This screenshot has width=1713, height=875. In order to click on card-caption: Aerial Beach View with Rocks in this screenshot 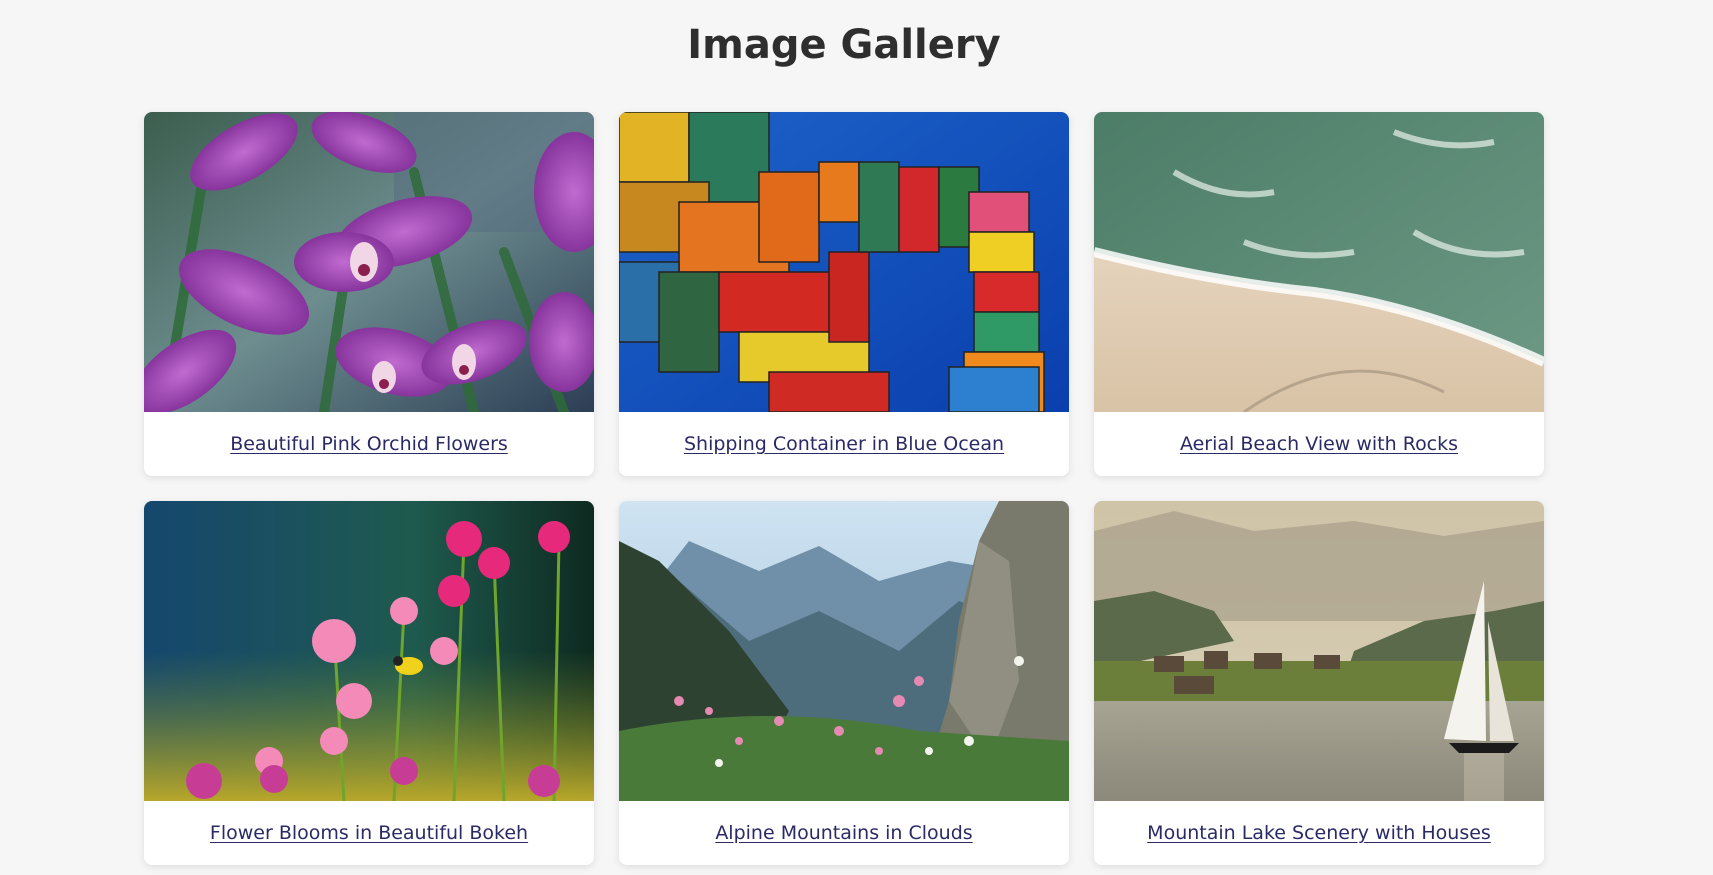, I will do `click(1319, 444)`.